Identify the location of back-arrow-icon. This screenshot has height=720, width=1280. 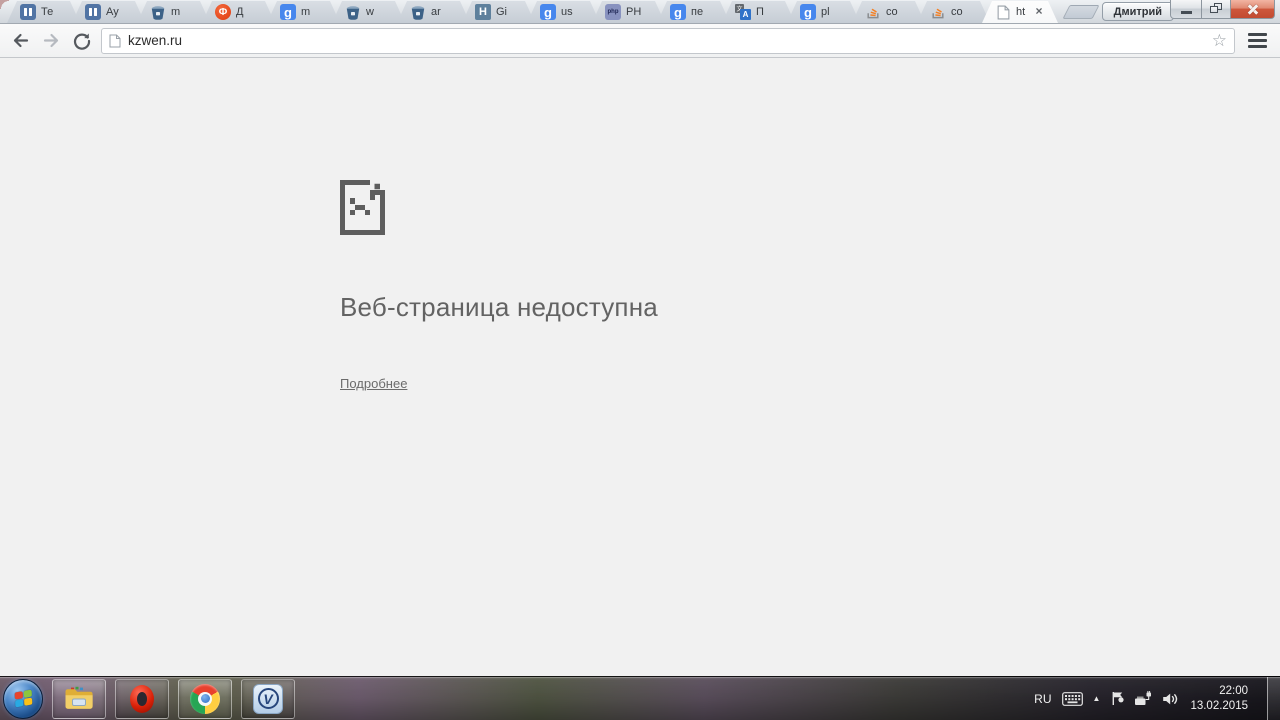
(20, 40).